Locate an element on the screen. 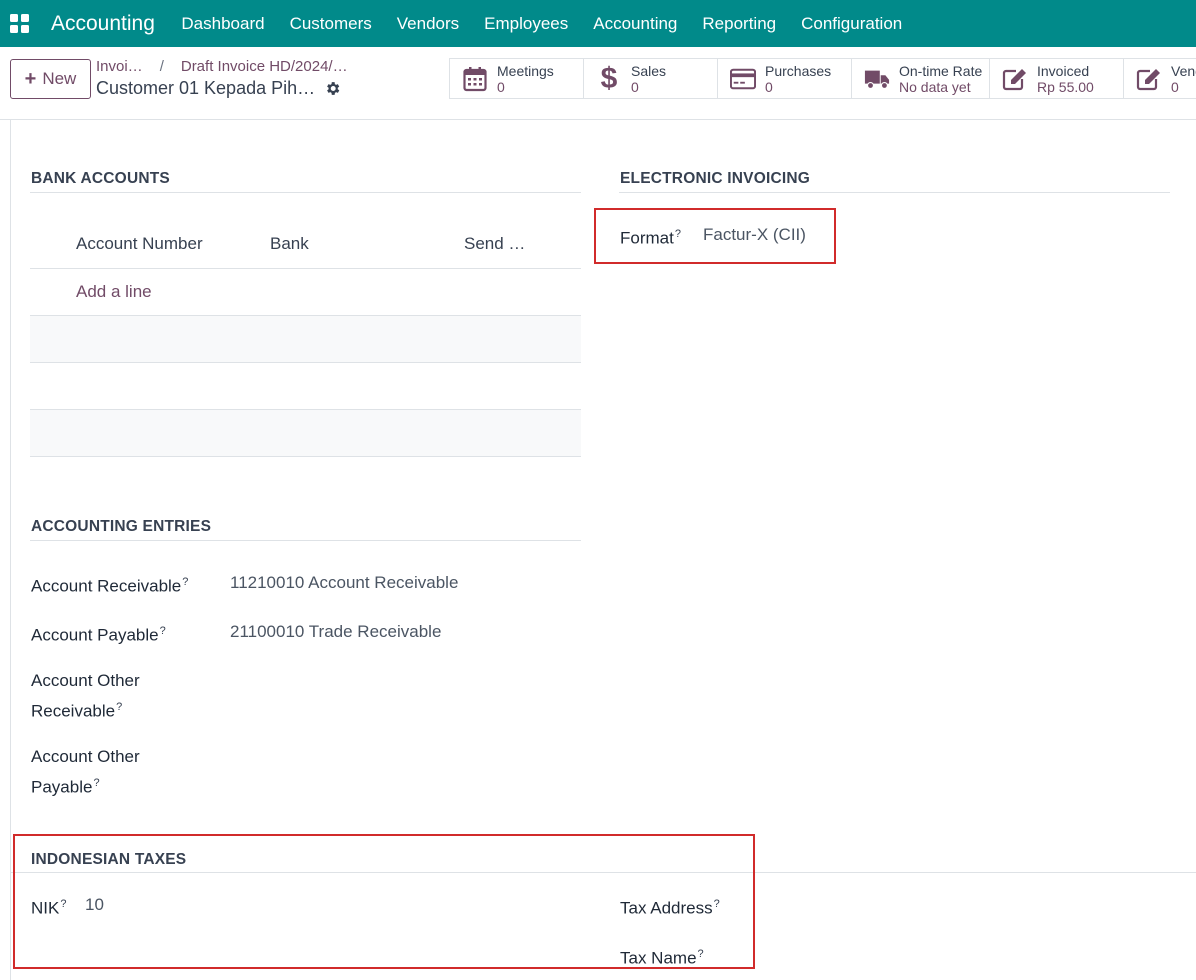 The width and height of the screenshot is (1196, 980). nav-vendors: Vendors is located at coordinates (427, 23).